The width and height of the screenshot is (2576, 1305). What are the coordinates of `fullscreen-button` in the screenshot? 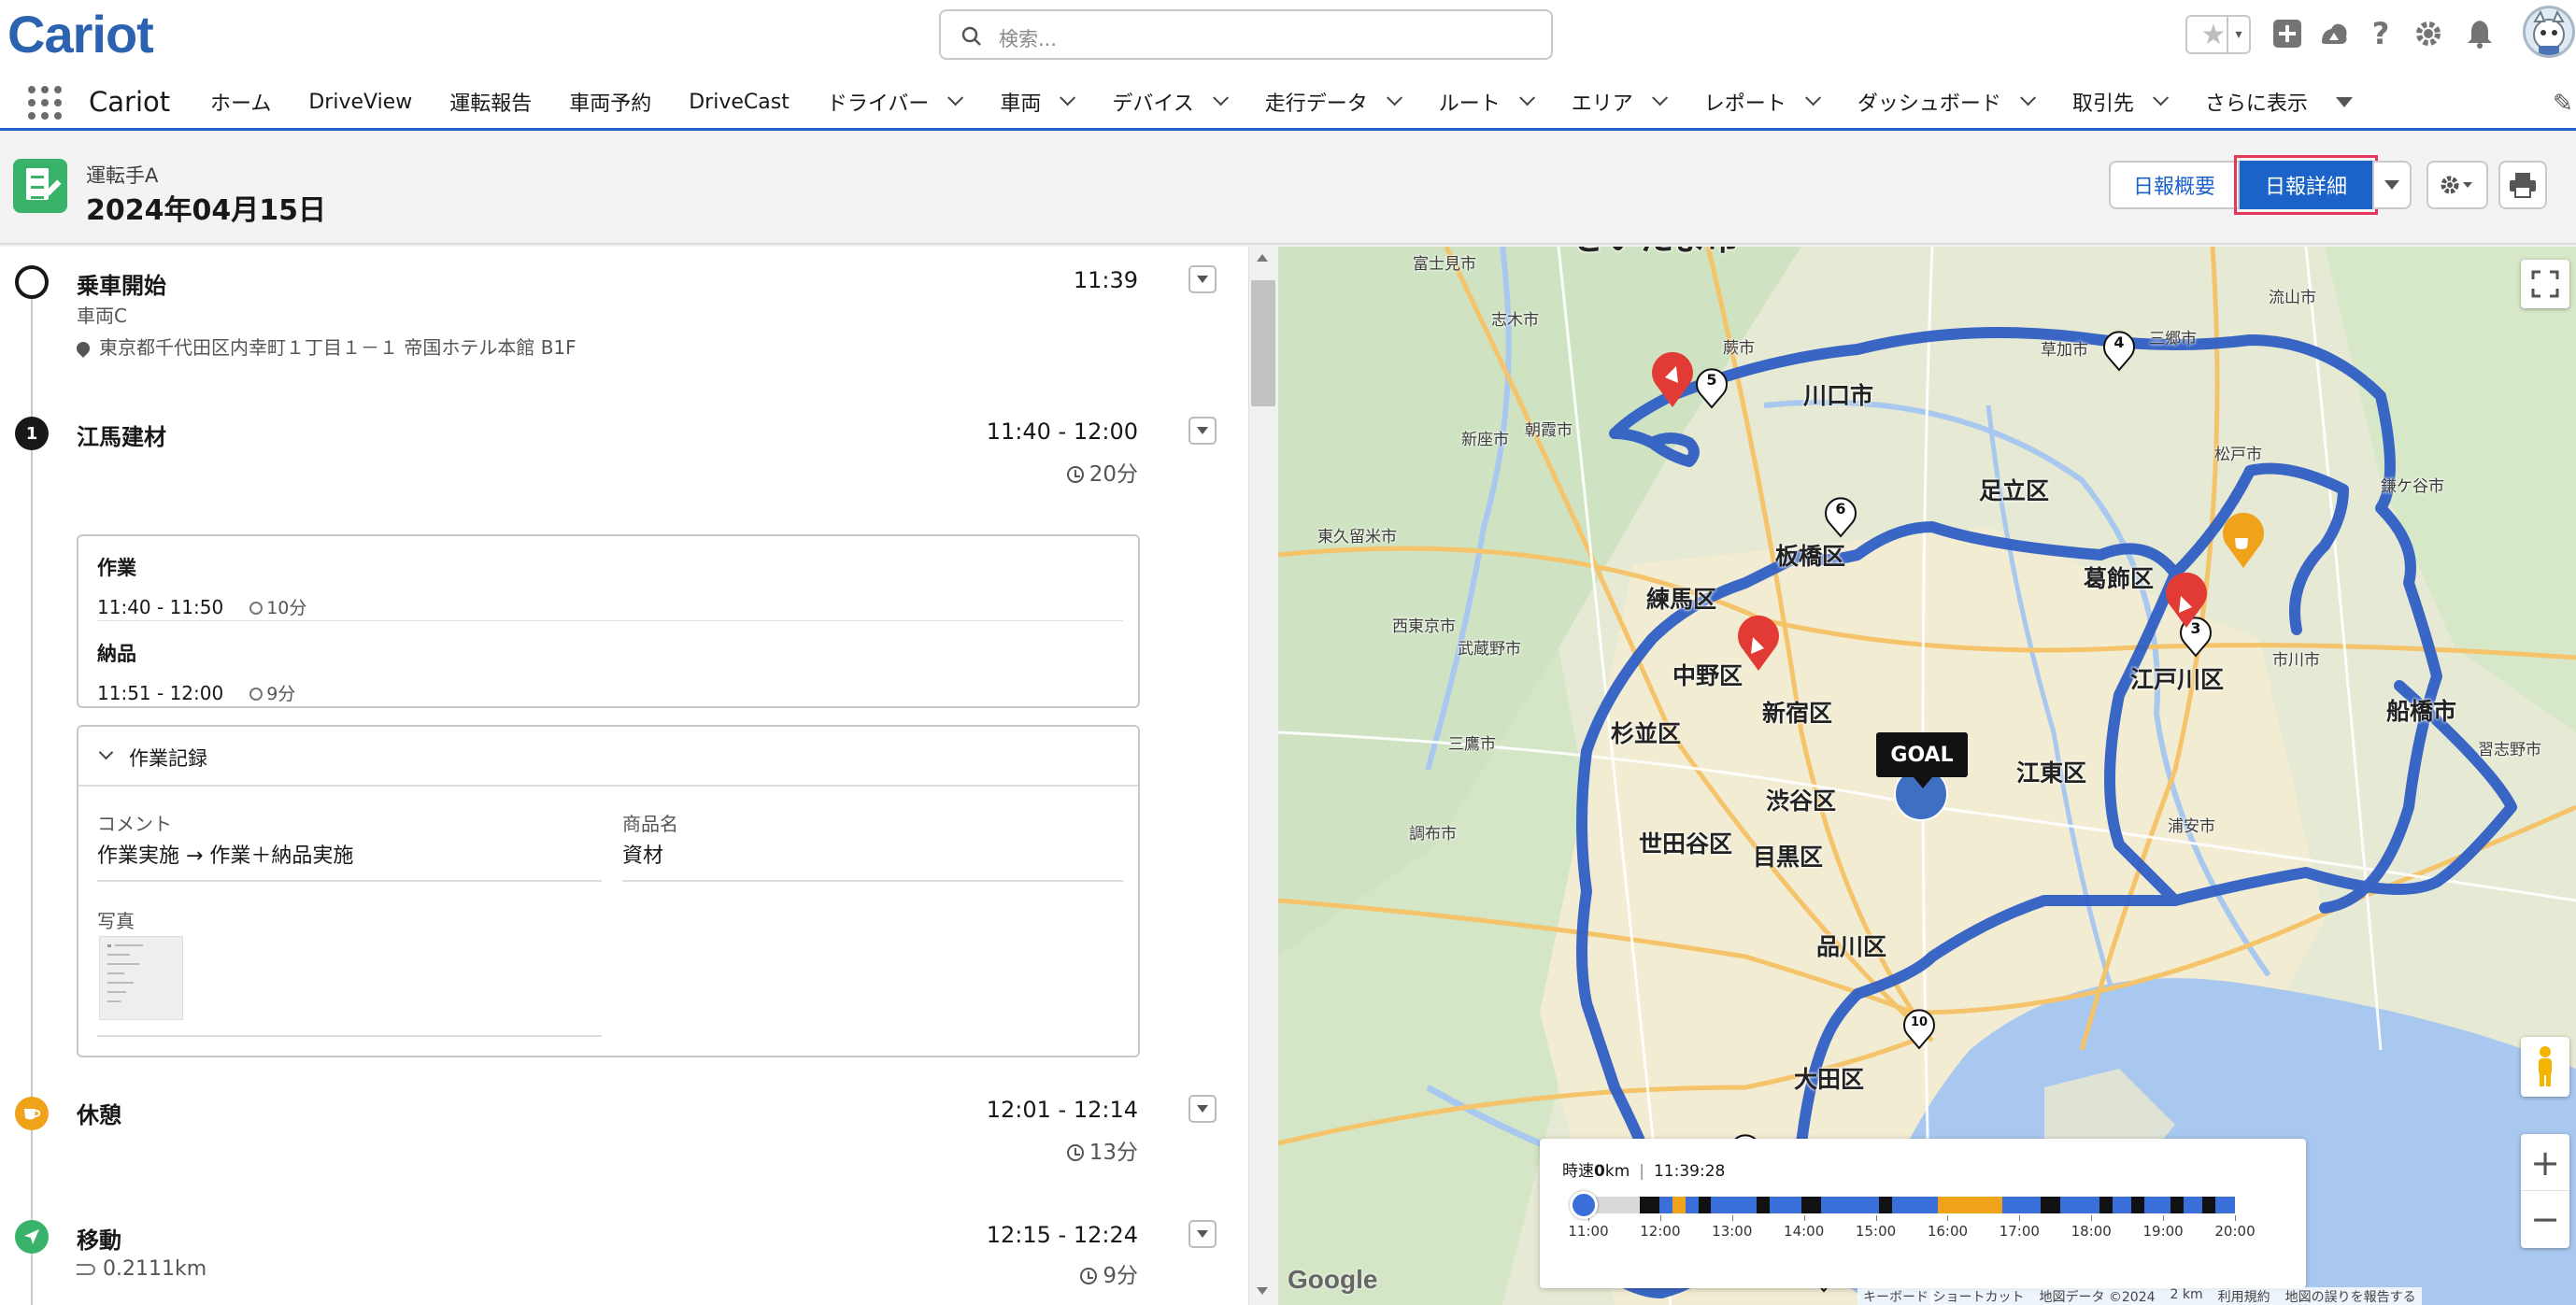 It's located at (2545, 284).